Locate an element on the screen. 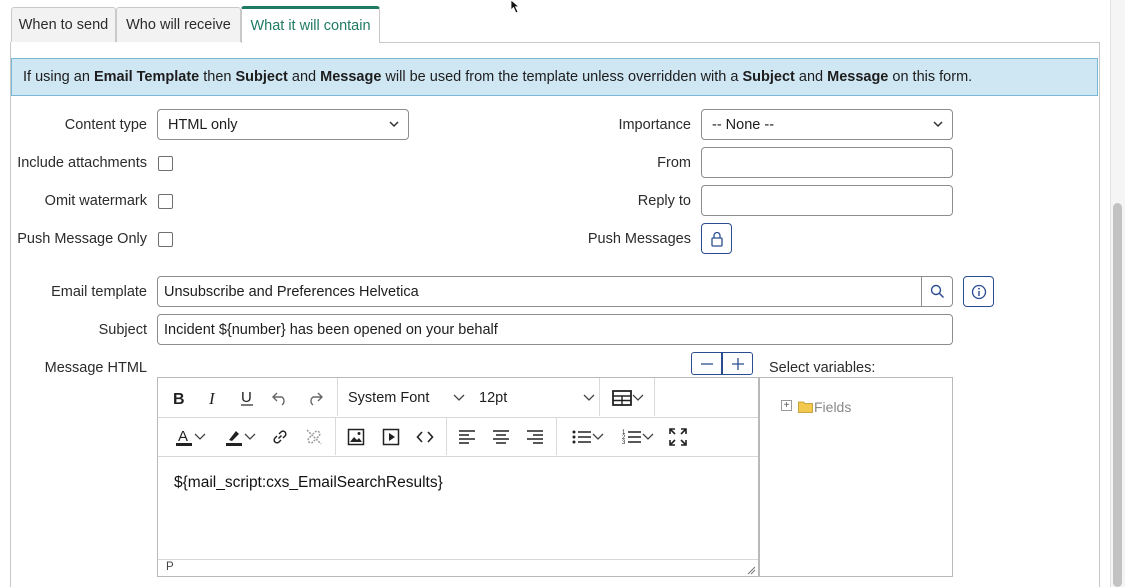 This screenshot has height=587, width=1125. push-messages-lock-button is located at coordinates (716, 238).